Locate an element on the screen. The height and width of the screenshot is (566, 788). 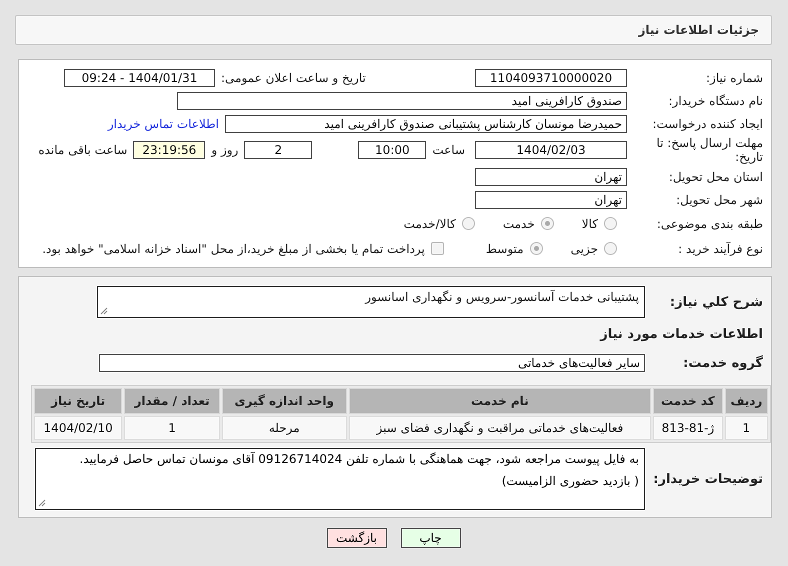
table-cell: مرحله is located at coordinates (284, 428).